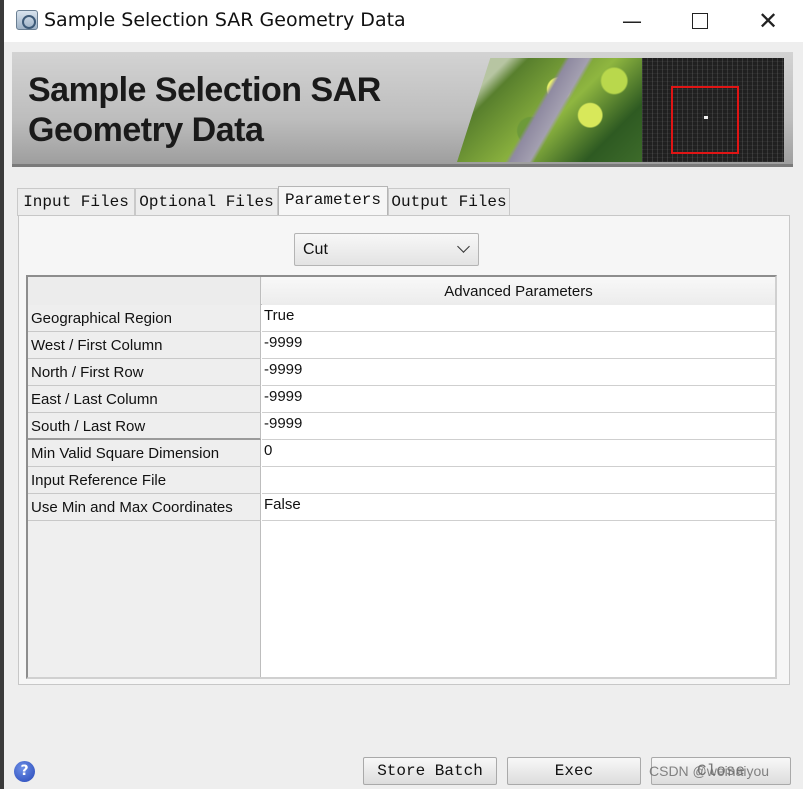  I want to click on grid-corner-cell, so click(144, 291).